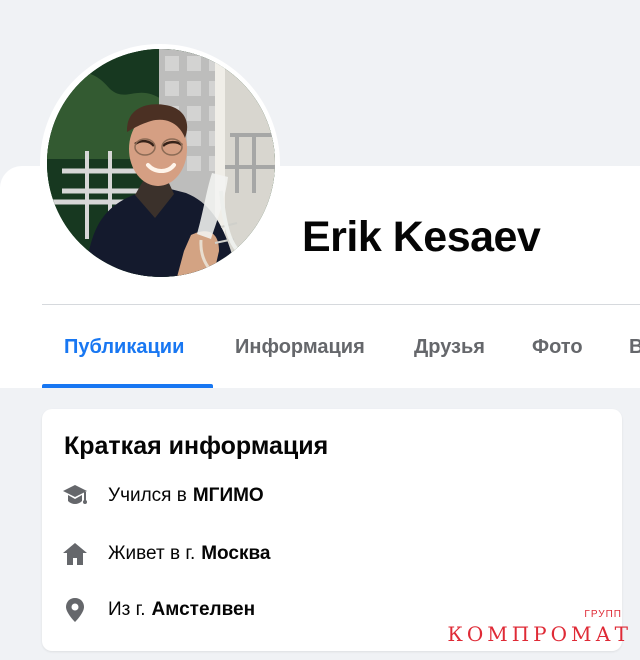  What do you see at coordinates (341, 304) in the screenshot?
I see `profile-header-divider` at bounding box center [341, 304].